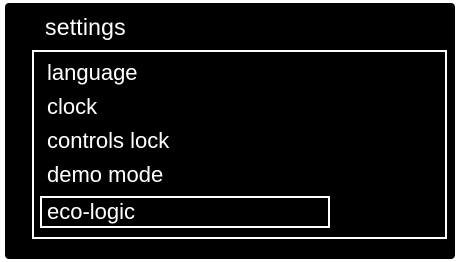 This screenshot has height=262, width=460. I want to click on menu-item-eco-logic: eco-logic, so click(185, 212).